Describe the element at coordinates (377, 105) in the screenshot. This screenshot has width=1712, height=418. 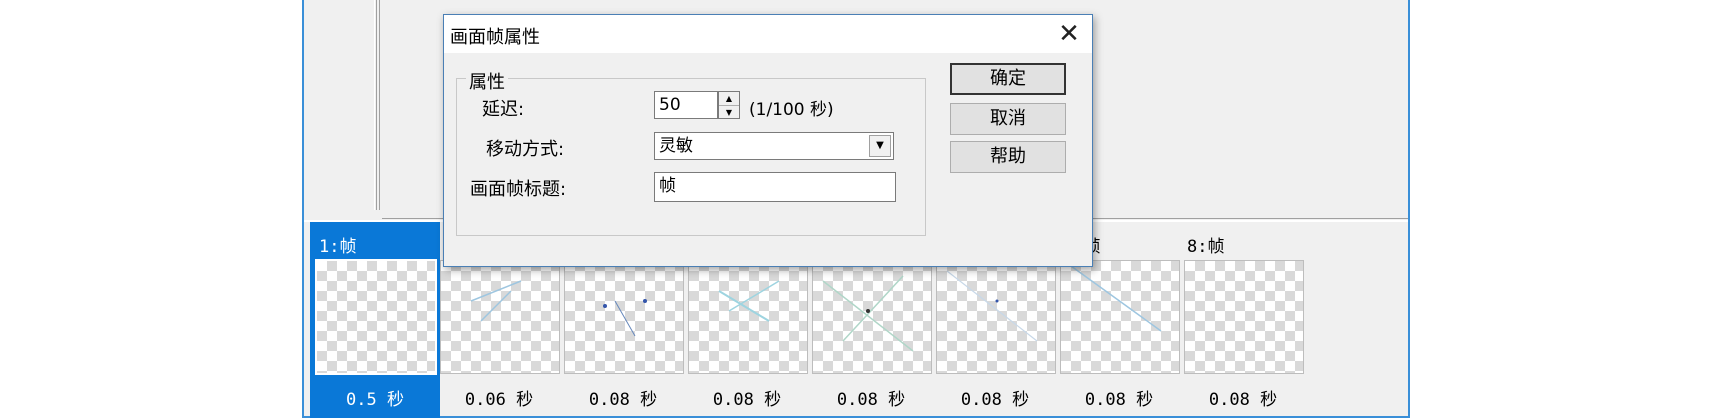
I see `splitter` at that location.